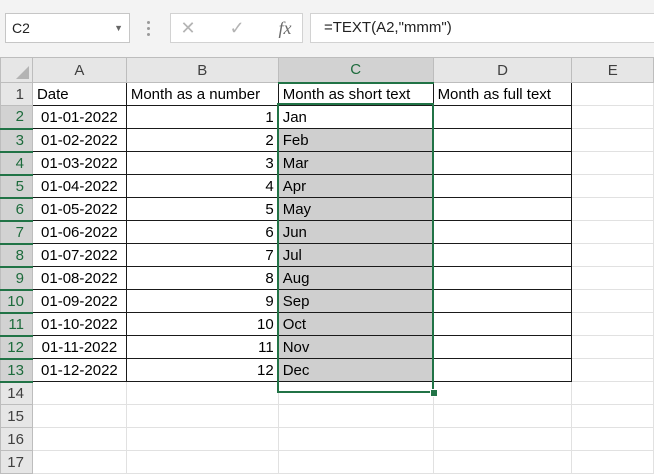 The image size is (654, 474). What do you see at coordinates (202, 278) in the screenshot?
I see `month-number-cell: 8` at bounding box center [202, 278].